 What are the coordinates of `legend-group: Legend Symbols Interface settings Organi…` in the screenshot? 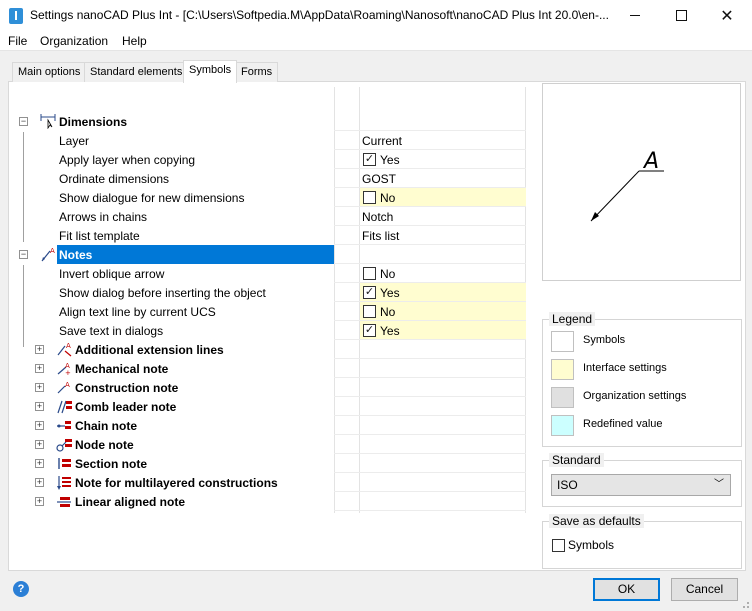 It's located at (642, 379).